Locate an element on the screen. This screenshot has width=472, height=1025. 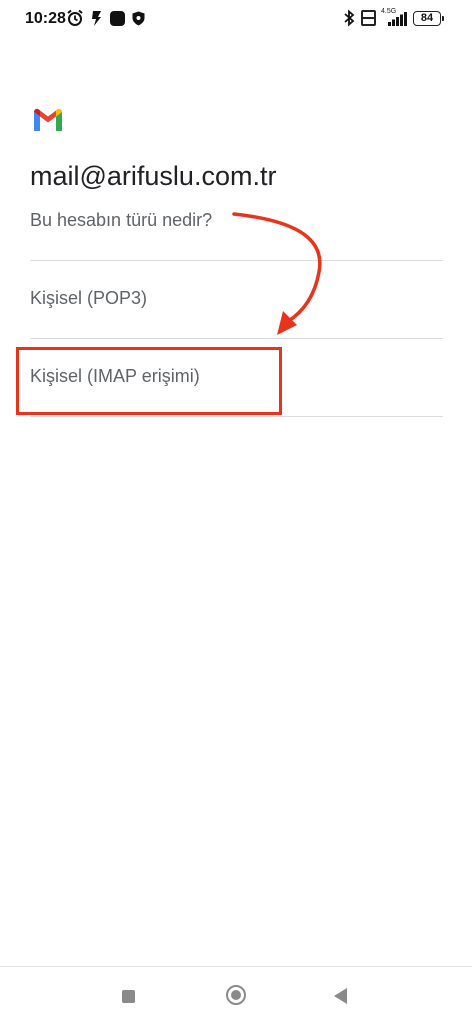
annotation-arrow-icon is located at coordinates (277, 273).